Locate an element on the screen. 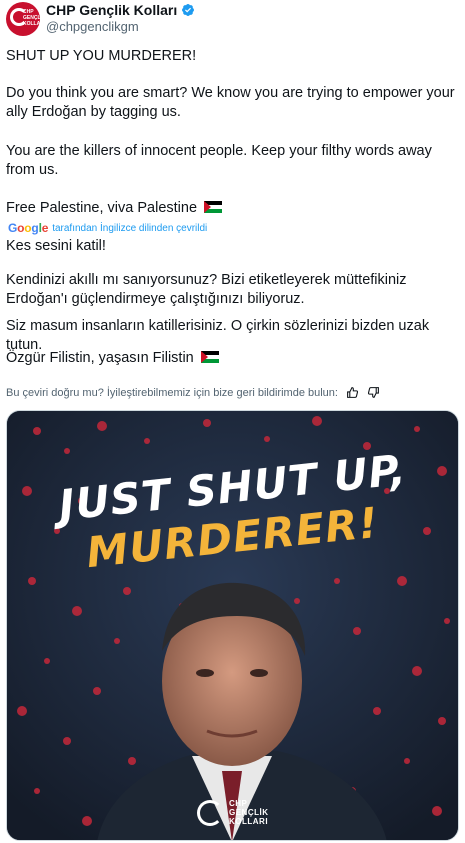 This screenshot has width=465, height=843. author-name: CHP Gençlik Kolları is located at coordinates (111, 10).